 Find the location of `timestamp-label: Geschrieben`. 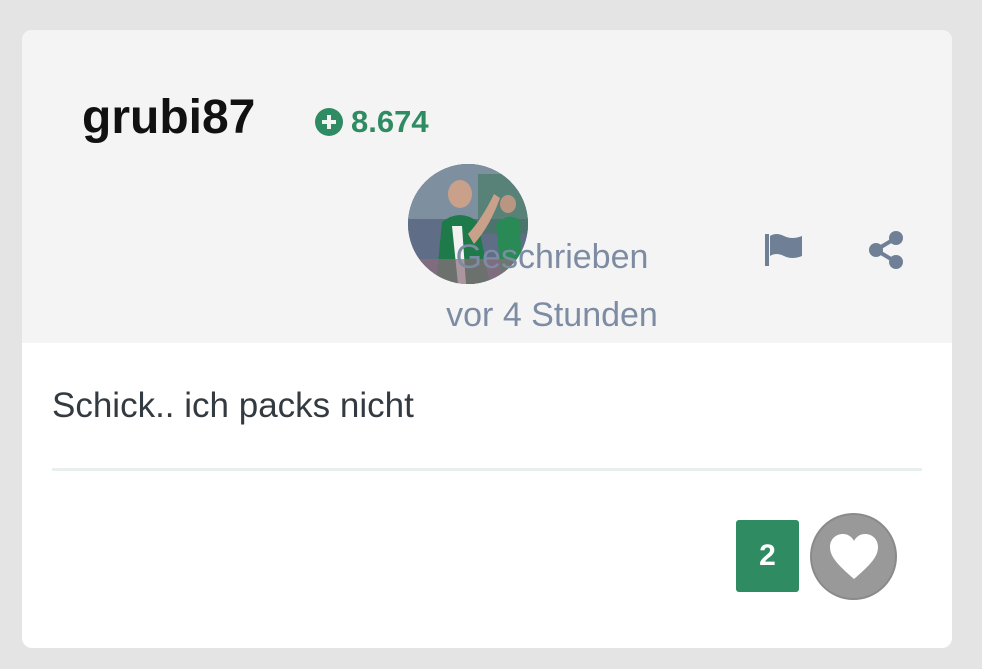

timestamp-label: Geschrieben is located at coordinates (552, 257).